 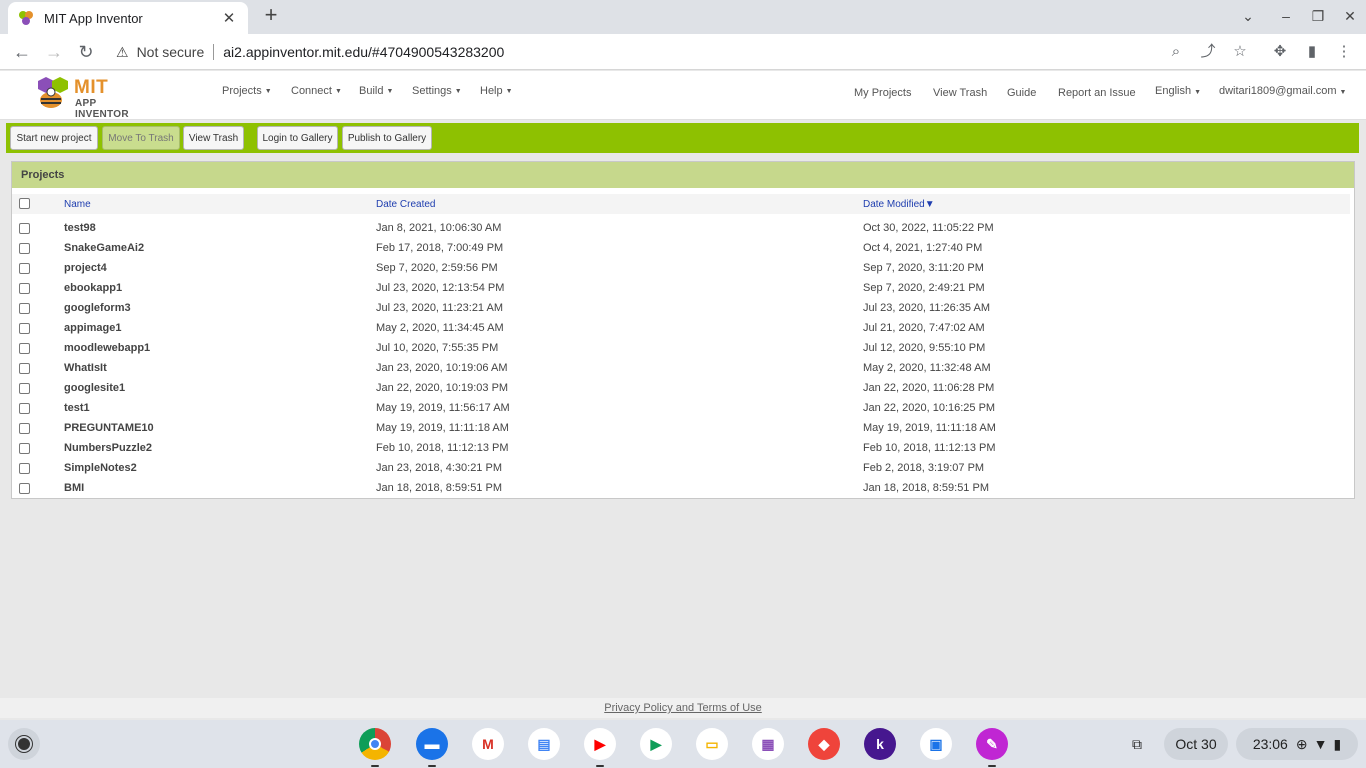 What do you see at coordinates (824, 744) in the screenshot?
I see `anydesk-icon: ◆` at bounding box center [824, 744].